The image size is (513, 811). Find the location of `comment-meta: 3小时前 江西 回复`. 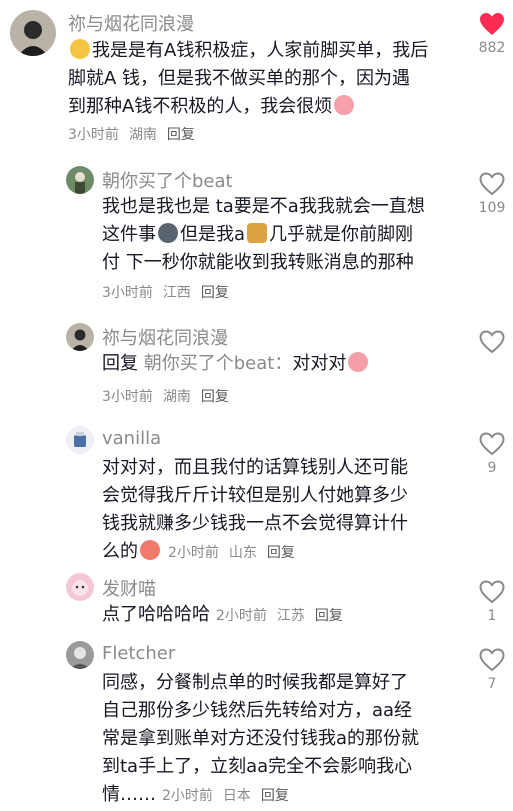

comment-meta: 3小时前 江西 回复 is located at coordinates (165, 292).